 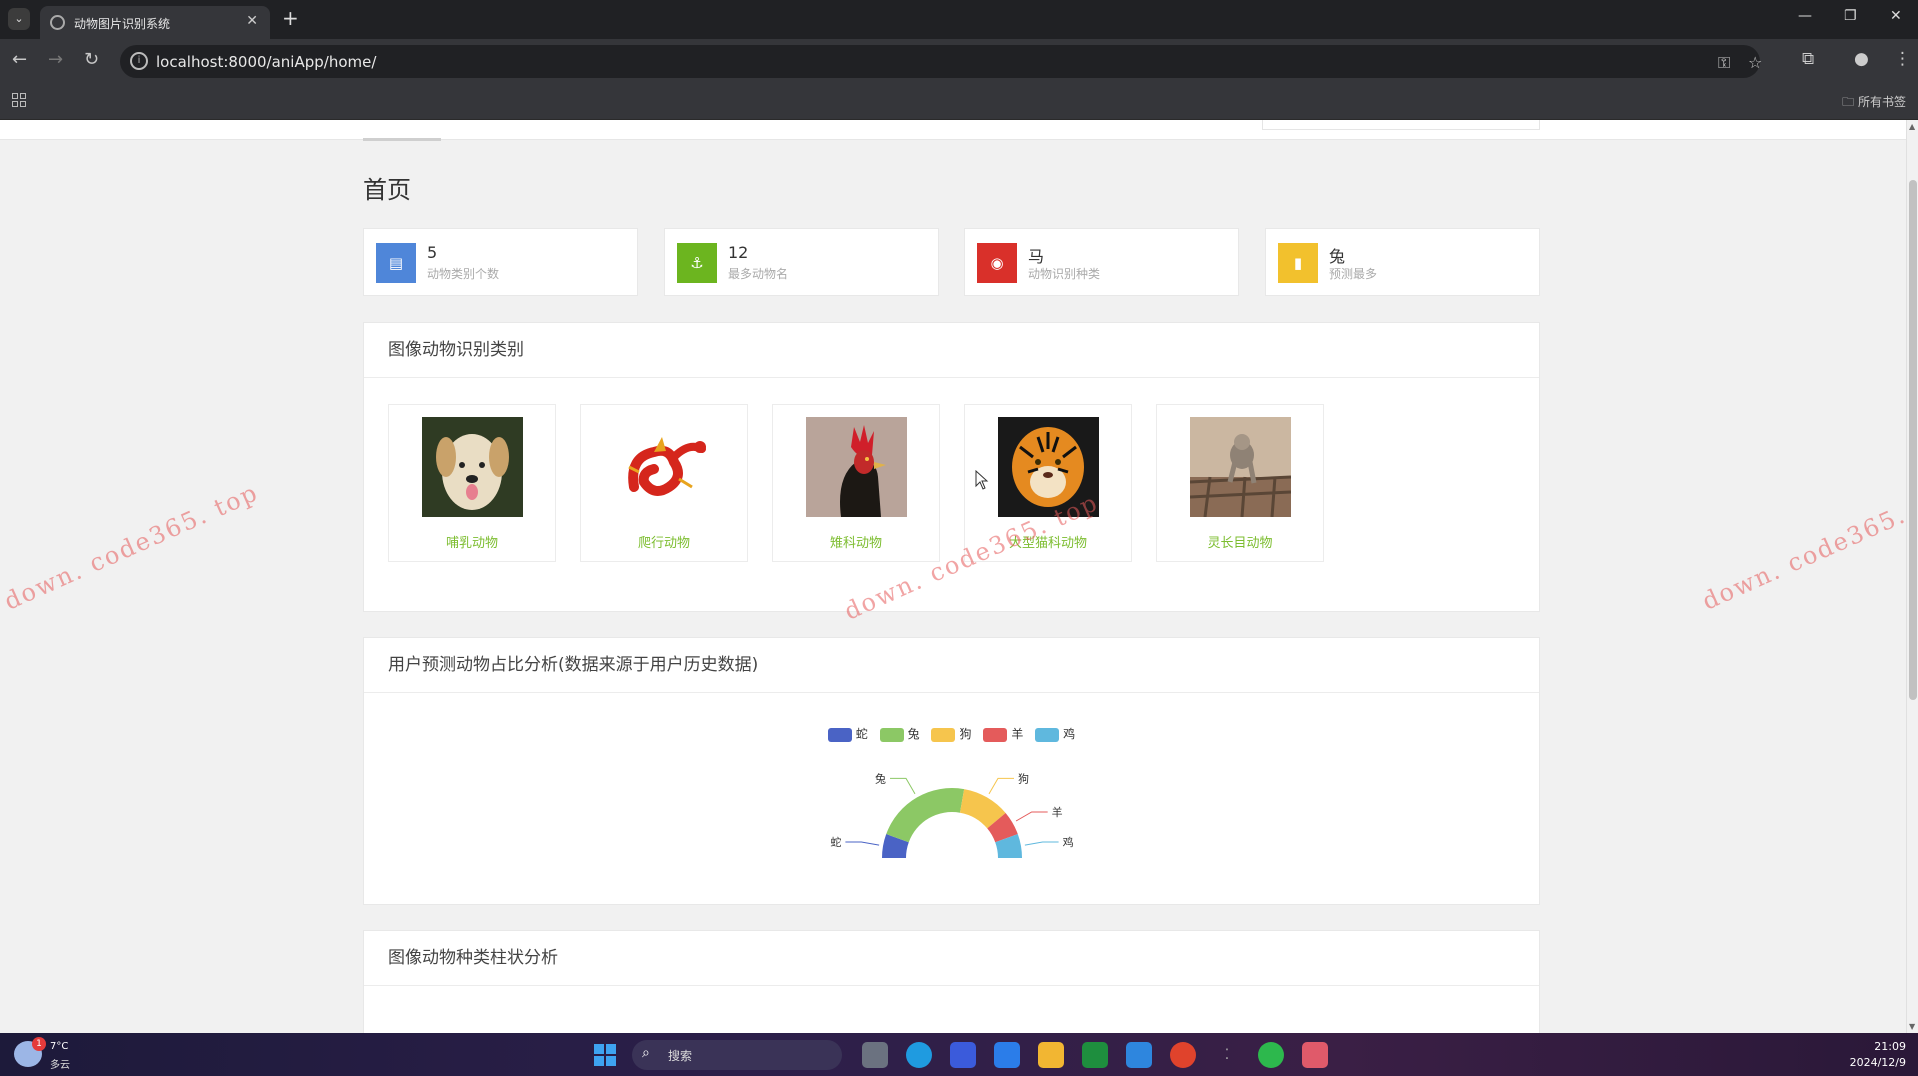 I want to click on windows-taskbar: 1 7°C 多云 ⌕ 搜索 ⁚ 21:09 2024/12/9, so click(x=959, y=1054).